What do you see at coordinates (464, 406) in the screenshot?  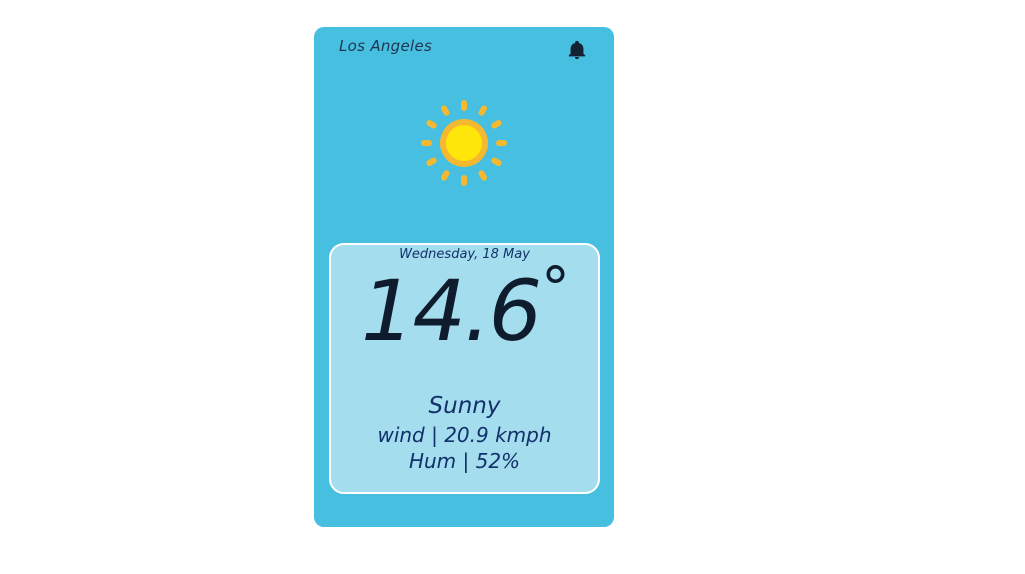 I see `condition-label: Sunny` at bounding box center [464, 406].